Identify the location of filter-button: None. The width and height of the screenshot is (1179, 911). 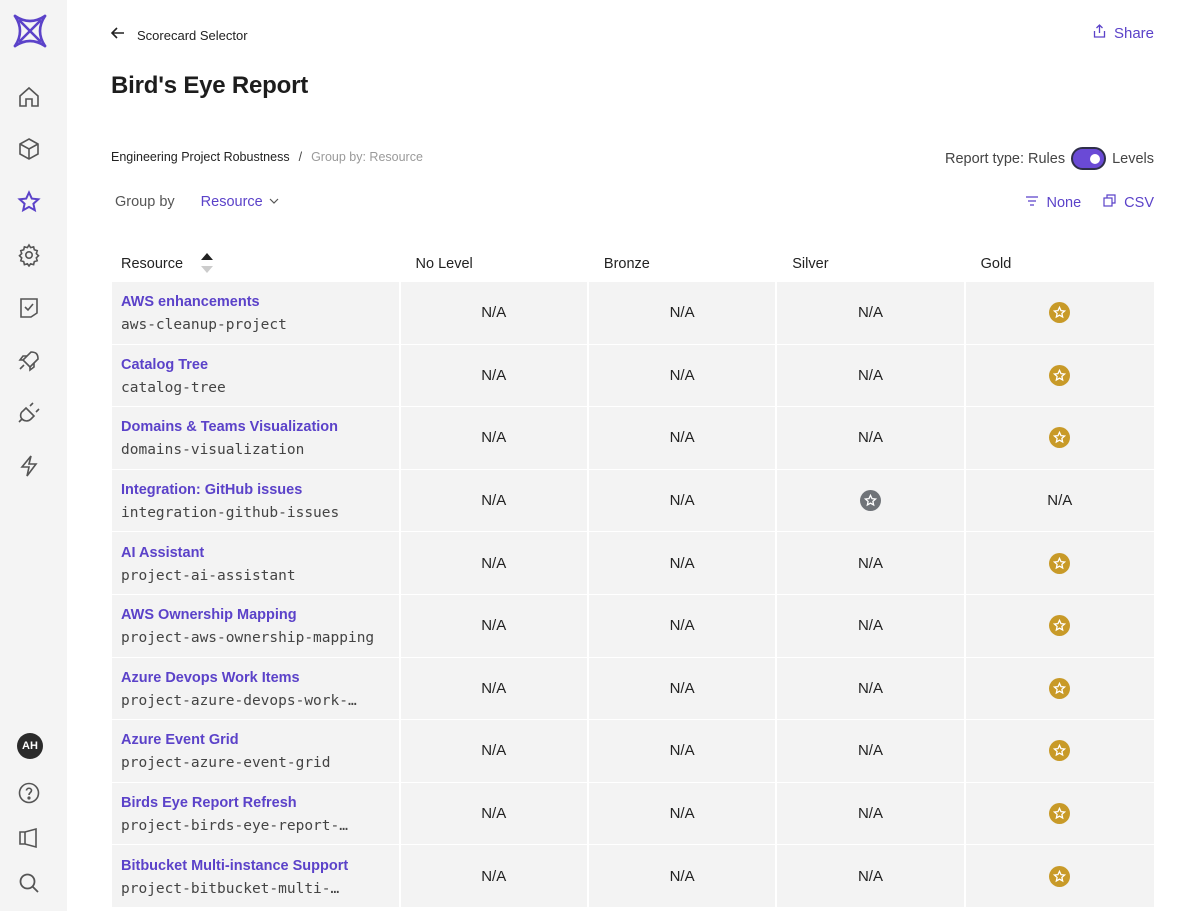
(1053, 202).